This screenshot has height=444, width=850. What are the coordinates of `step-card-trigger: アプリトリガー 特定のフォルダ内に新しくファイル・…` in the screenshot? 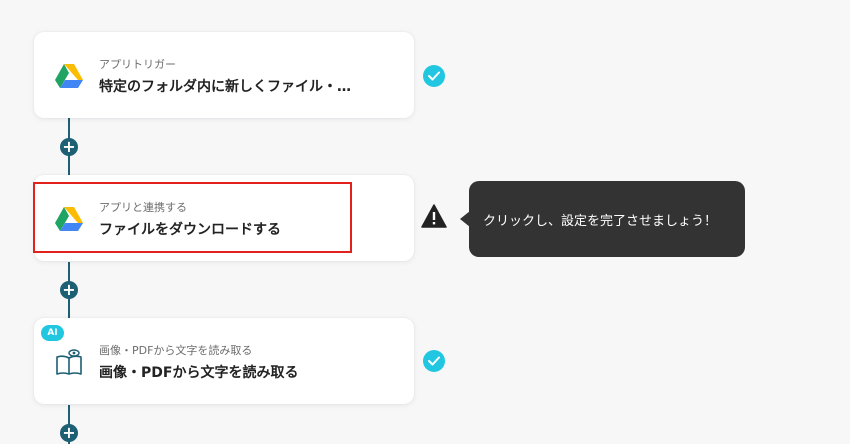 It's located at (224, 75).